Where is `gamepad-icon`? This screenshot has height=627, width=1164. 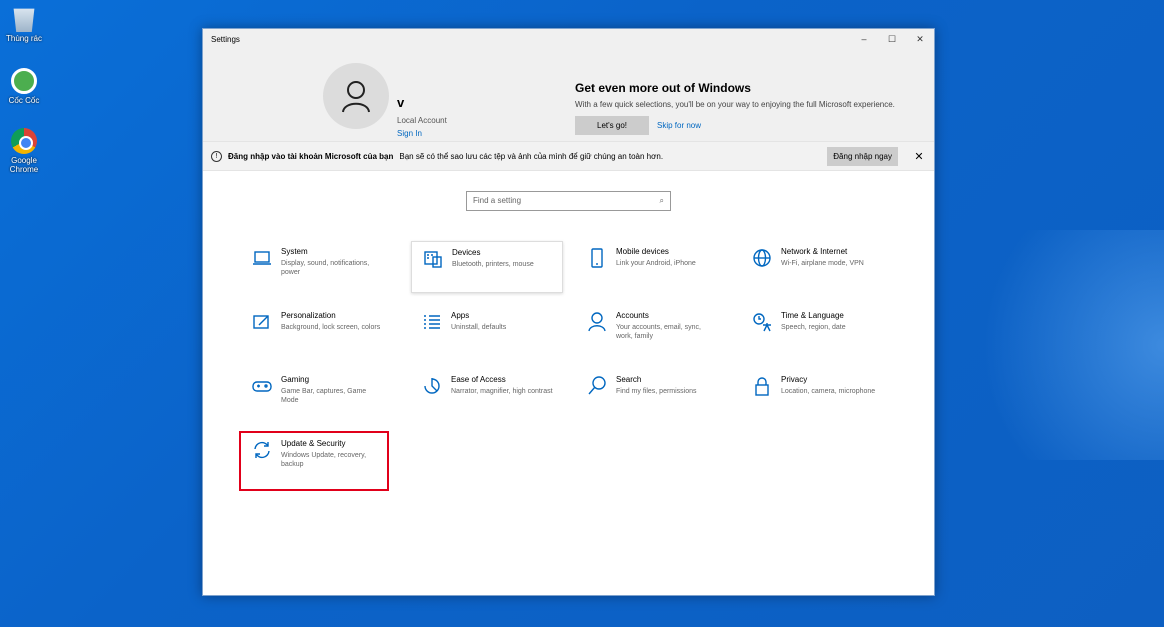
gamepad-icon is located at coordinates (262, 386).